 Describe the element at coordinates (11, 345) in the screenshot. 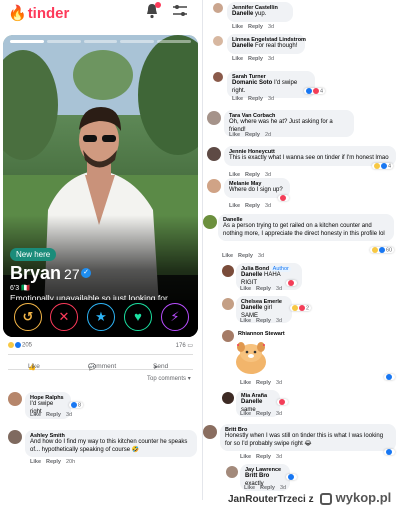

I see `haha-icon` at that location.